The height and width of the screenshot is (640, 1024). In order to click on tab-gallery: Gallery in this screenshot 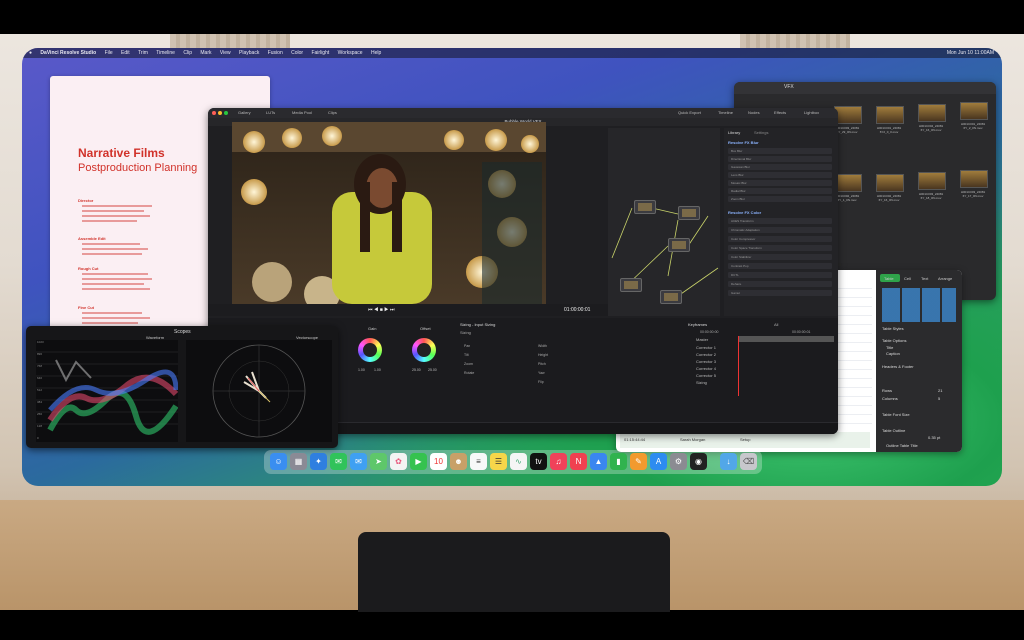, I will do `click(244, 113)`.